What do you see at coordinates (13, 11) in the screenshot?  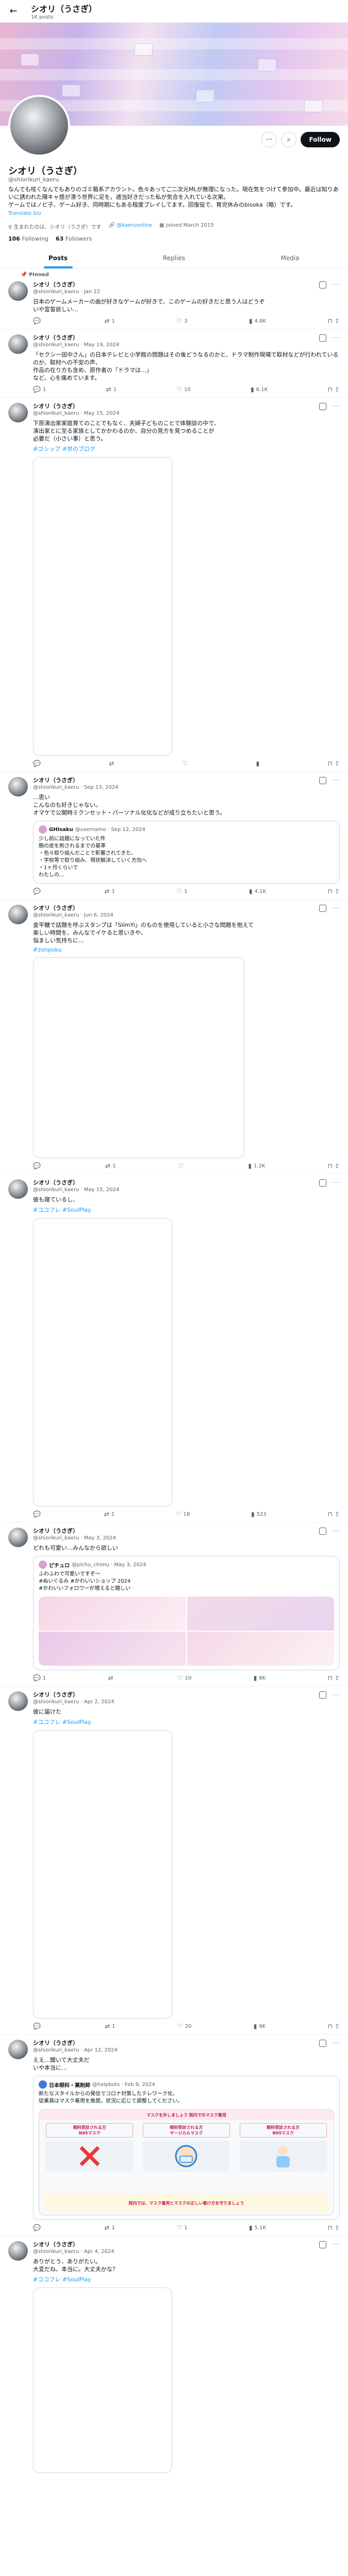 I see `back-arrow-icon: ←` at bounding box center [13, 11].